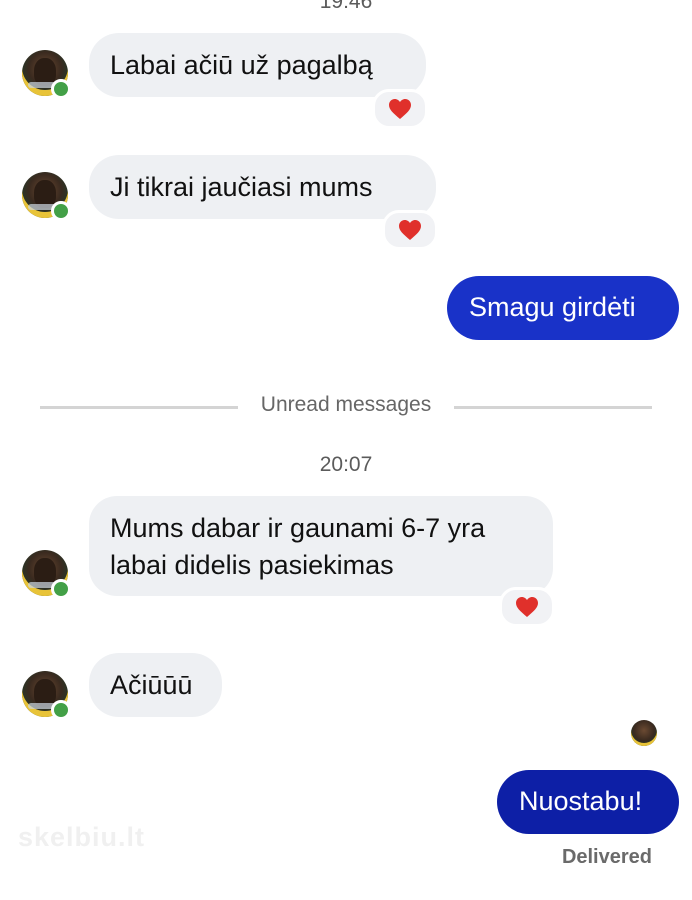  What do you see at coordinates (252, 565) in the screenshot?
I see `message-text-line: labai didelis pasiekimas` at bounding box center [252, 565].